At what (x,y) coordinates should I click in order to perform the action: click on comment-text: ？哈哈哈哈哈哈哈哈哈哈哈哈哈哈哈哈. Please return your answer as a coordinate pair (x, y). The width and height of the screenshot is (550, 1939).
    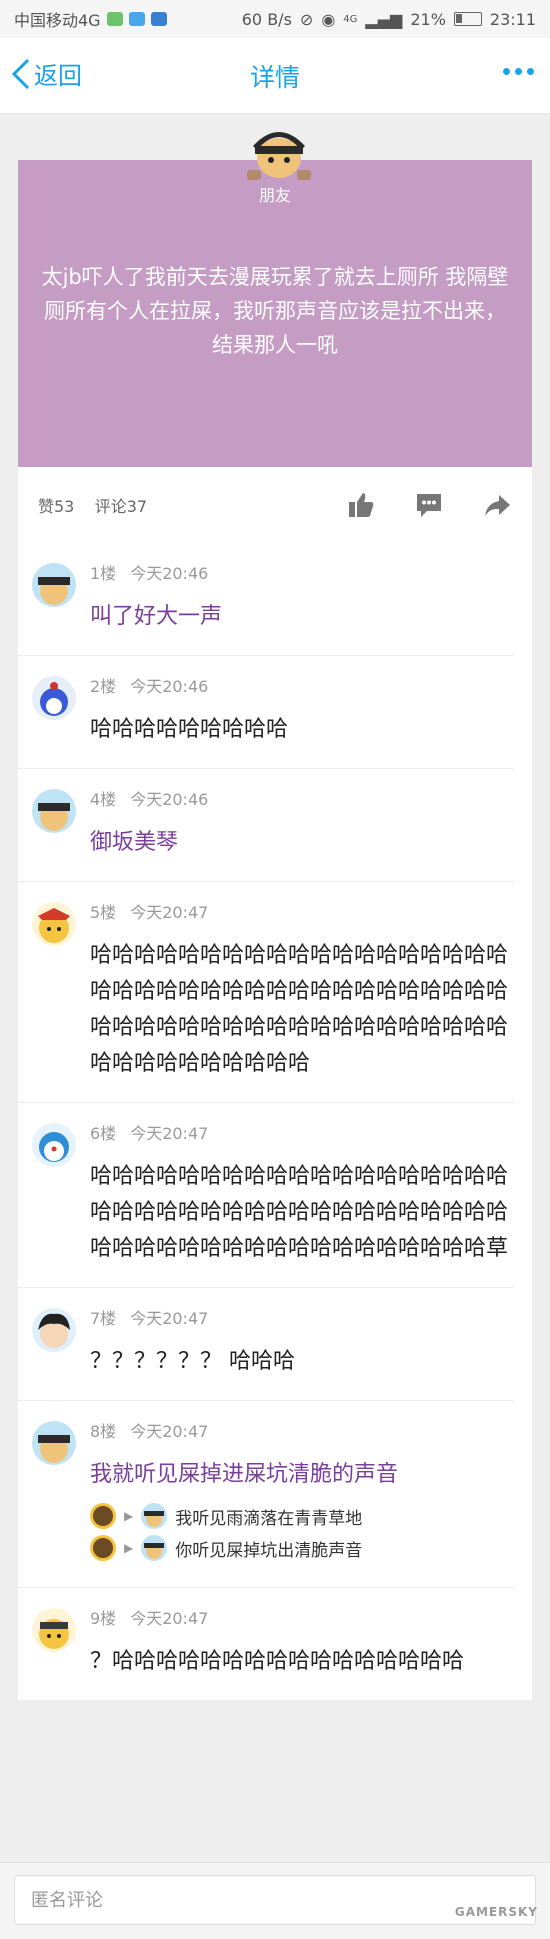
    Looking at the image, I should click on (277, 1661).